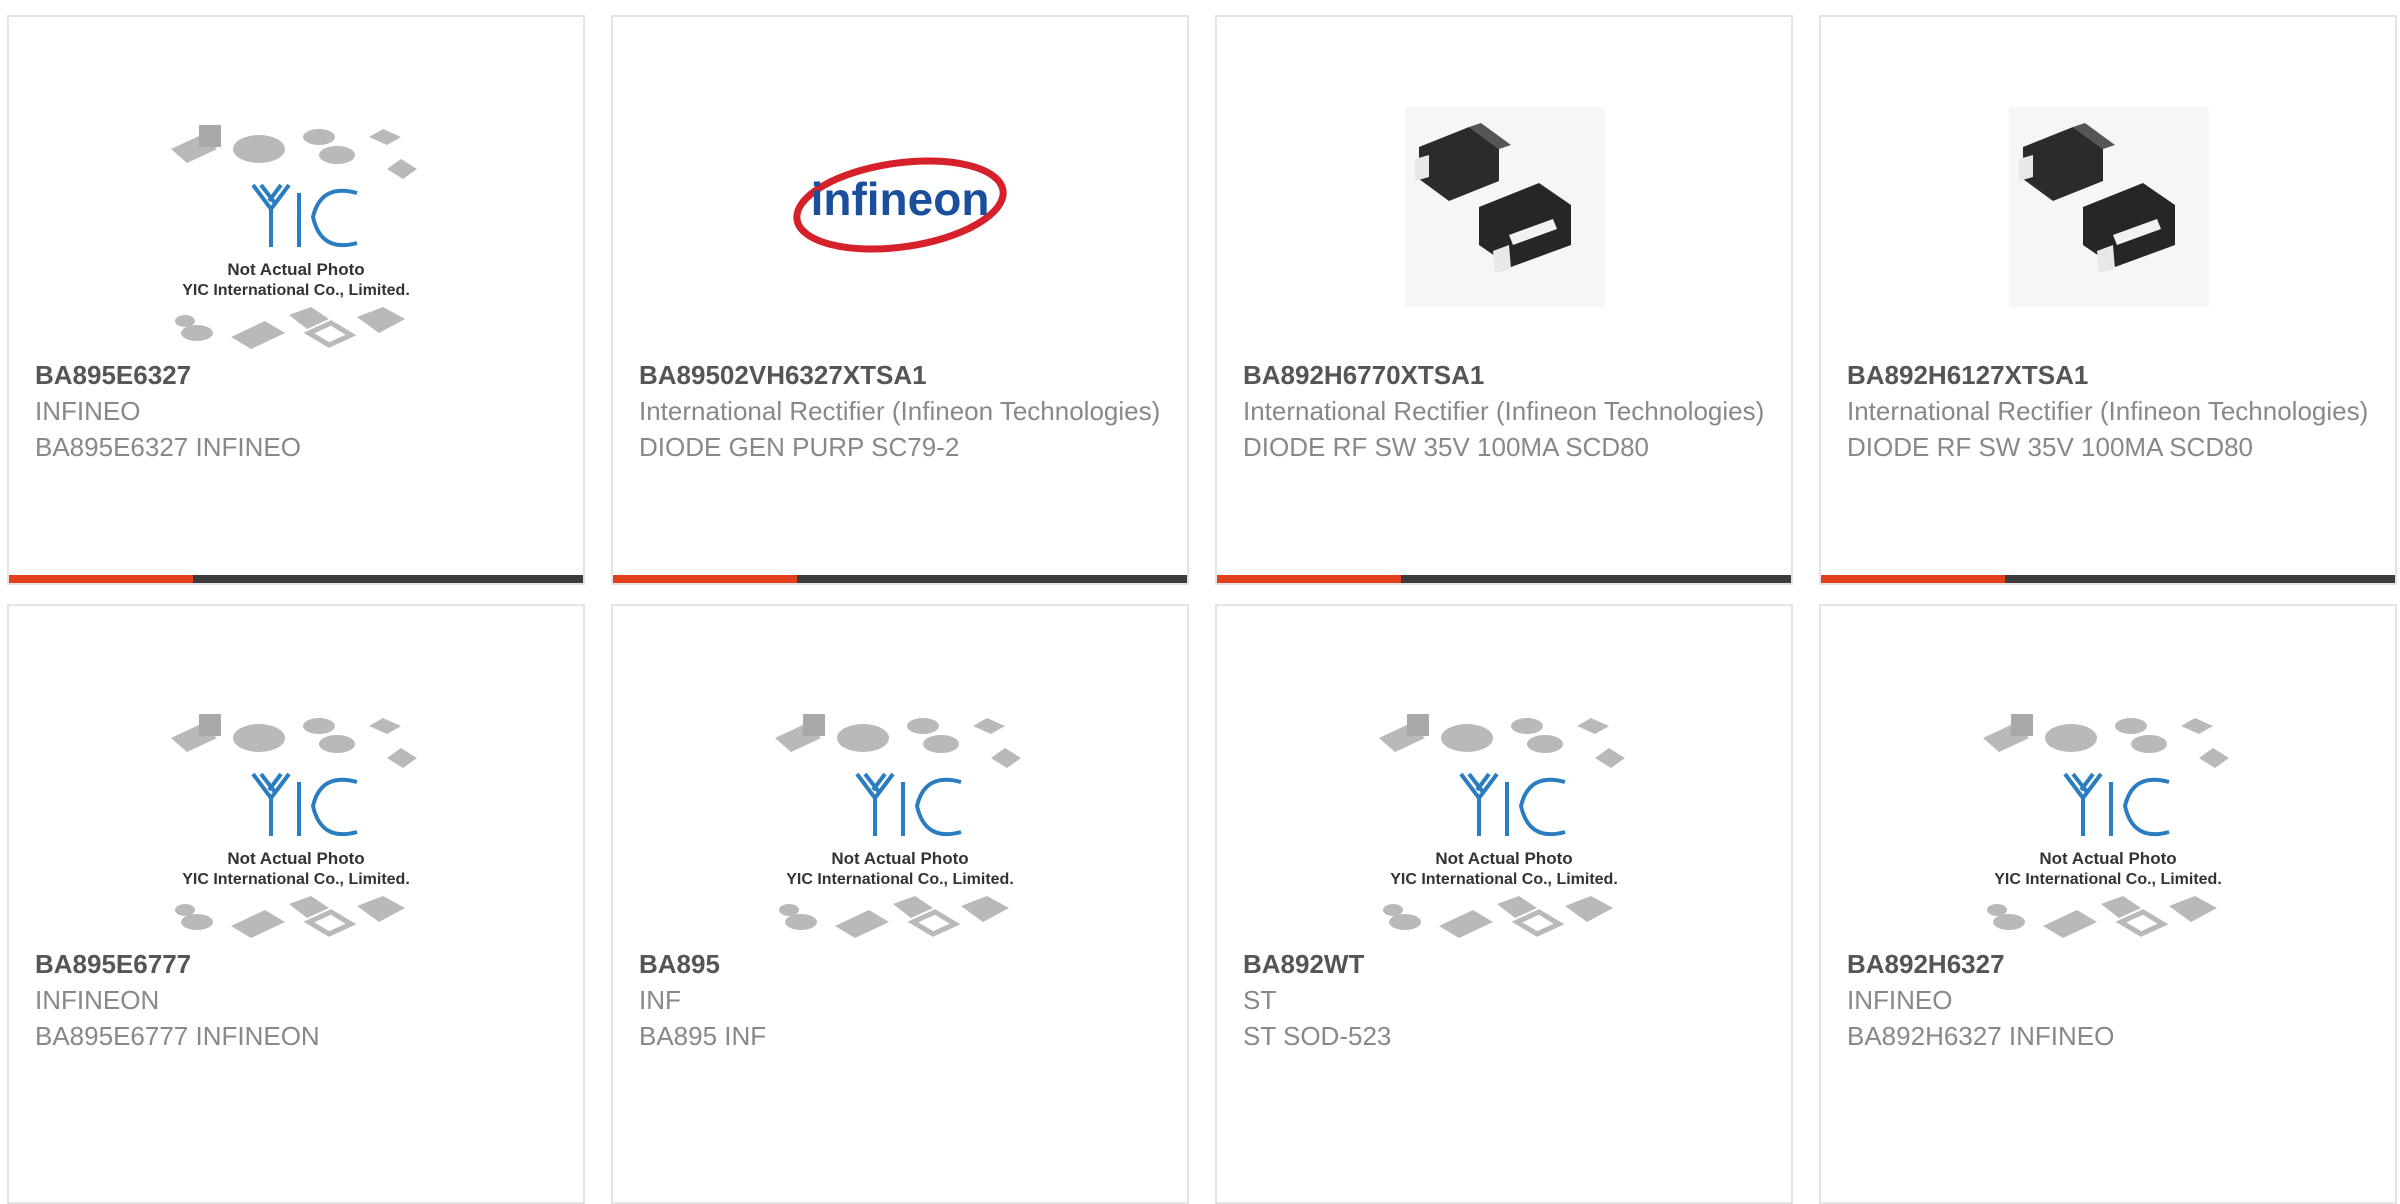 The height and width of the screenshot is (1204, 2400). What do you see at coordinates (1317, 1036) in the screenshot?
I see `description: ST SOD-523` at bounding box center [1317, 1036].